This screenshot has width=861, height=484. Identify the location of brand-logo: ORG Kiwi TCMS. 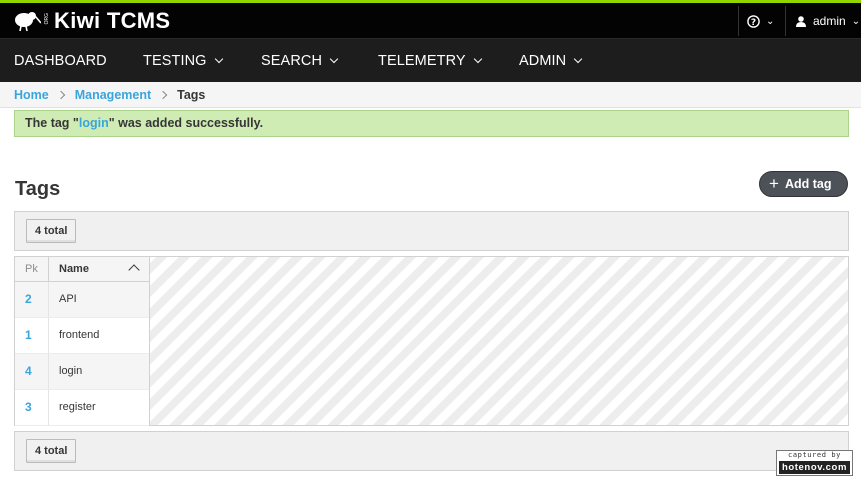
(91, 21).